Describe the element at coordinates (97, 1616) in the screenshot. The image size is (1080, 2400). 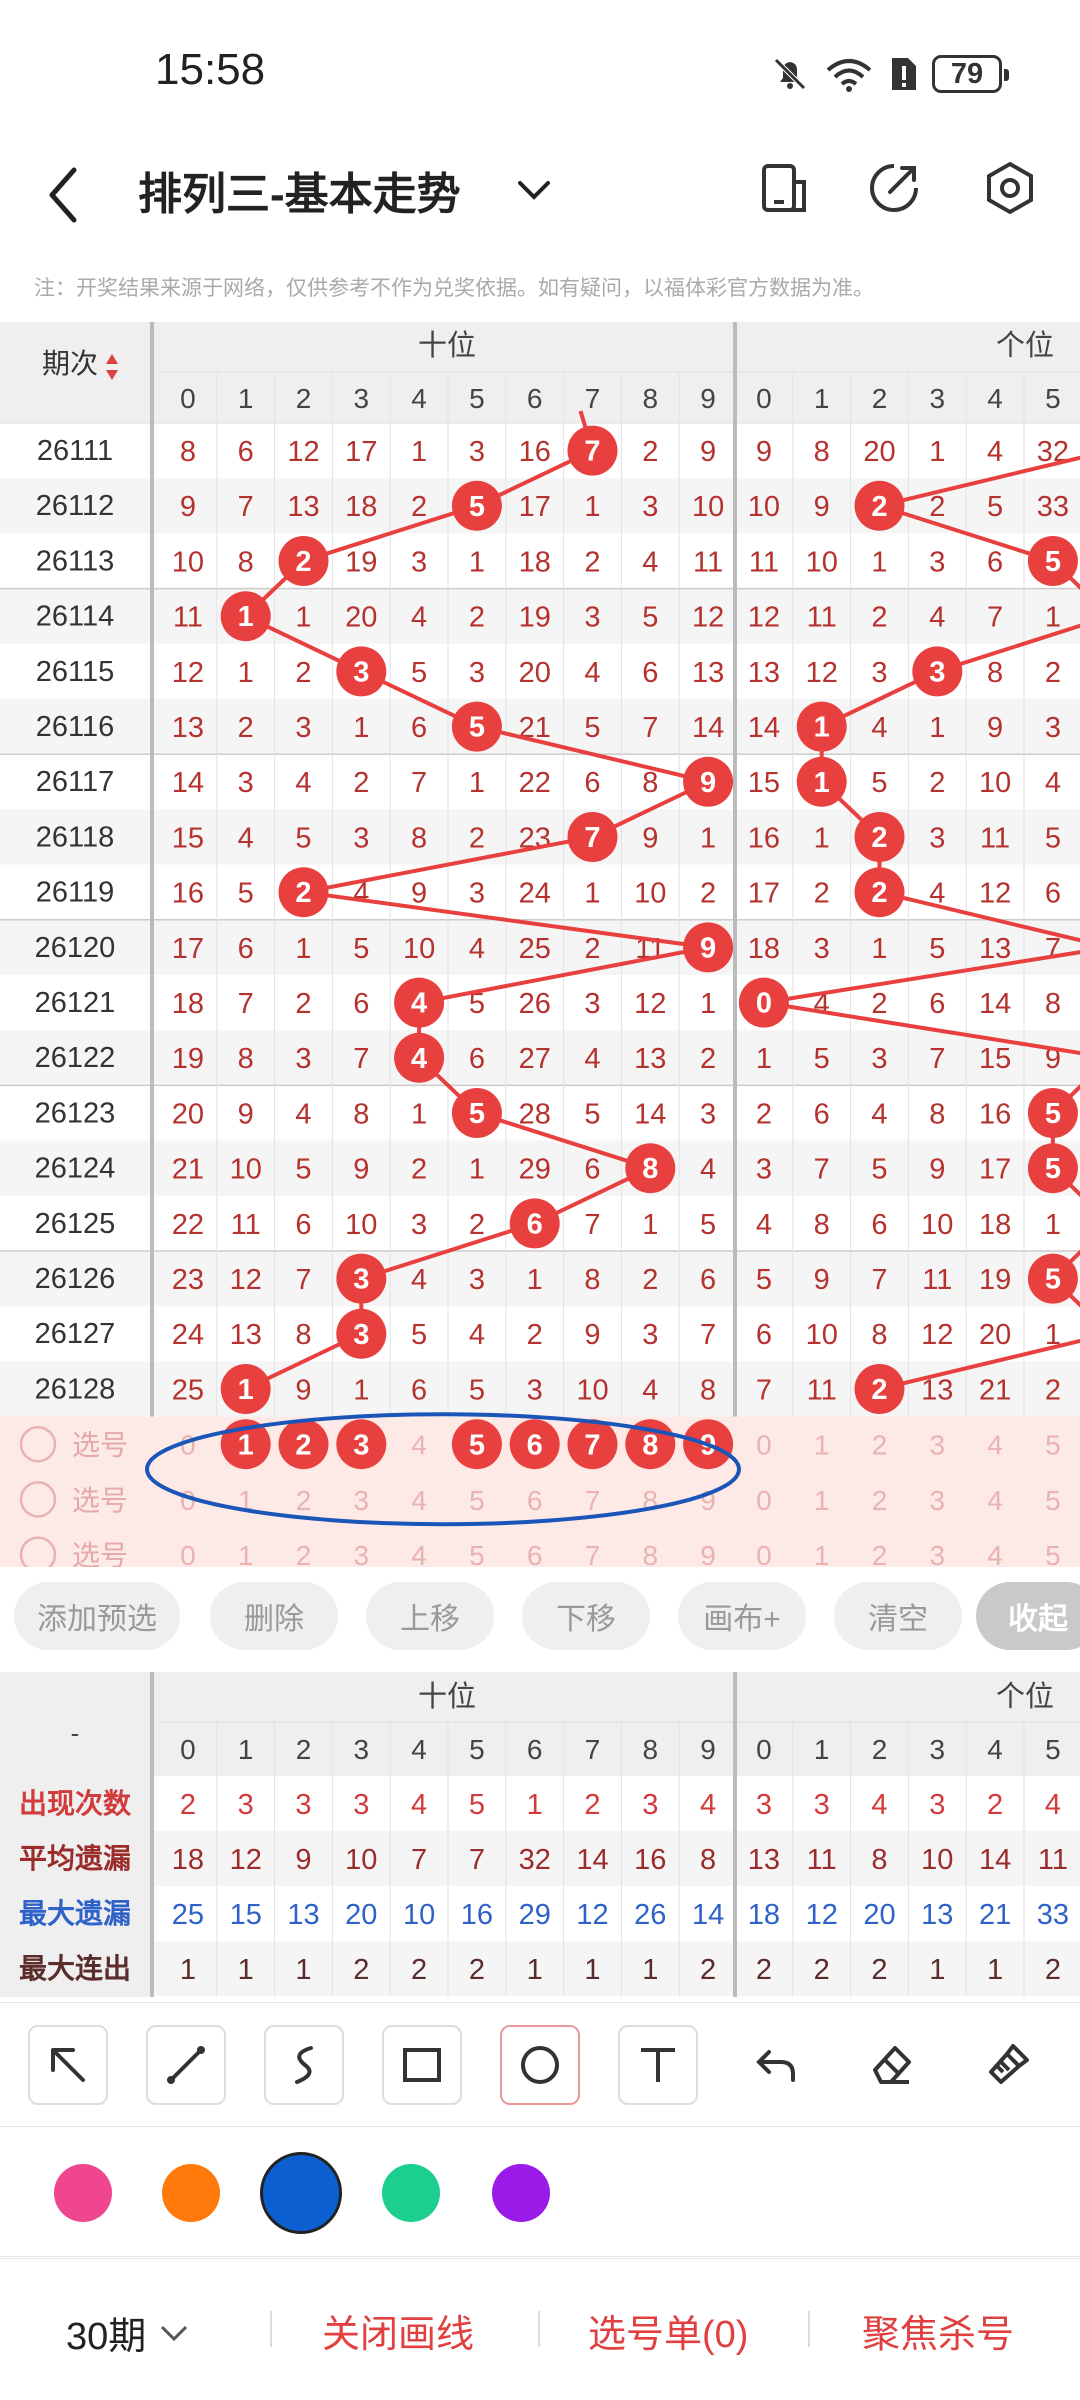
I see `add-preselect-button: 添加预选` at that location.